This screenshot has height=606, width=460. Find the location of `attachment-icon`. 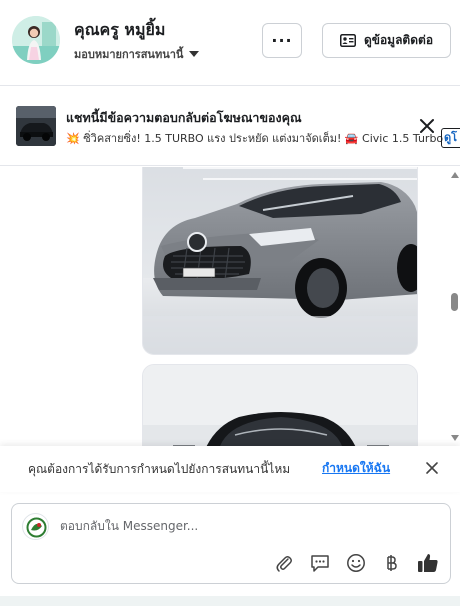

attachment-icon is located at coordinates (284, 563).